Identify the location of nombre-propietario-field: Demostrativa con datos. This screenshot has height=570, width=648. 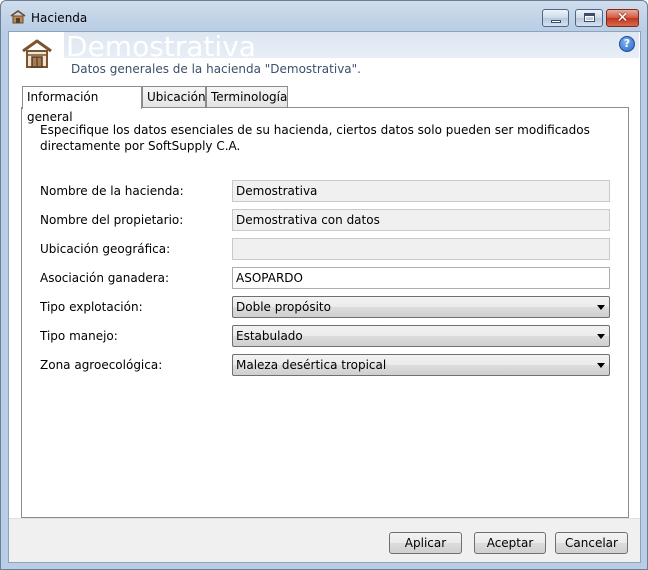
(421, 220).